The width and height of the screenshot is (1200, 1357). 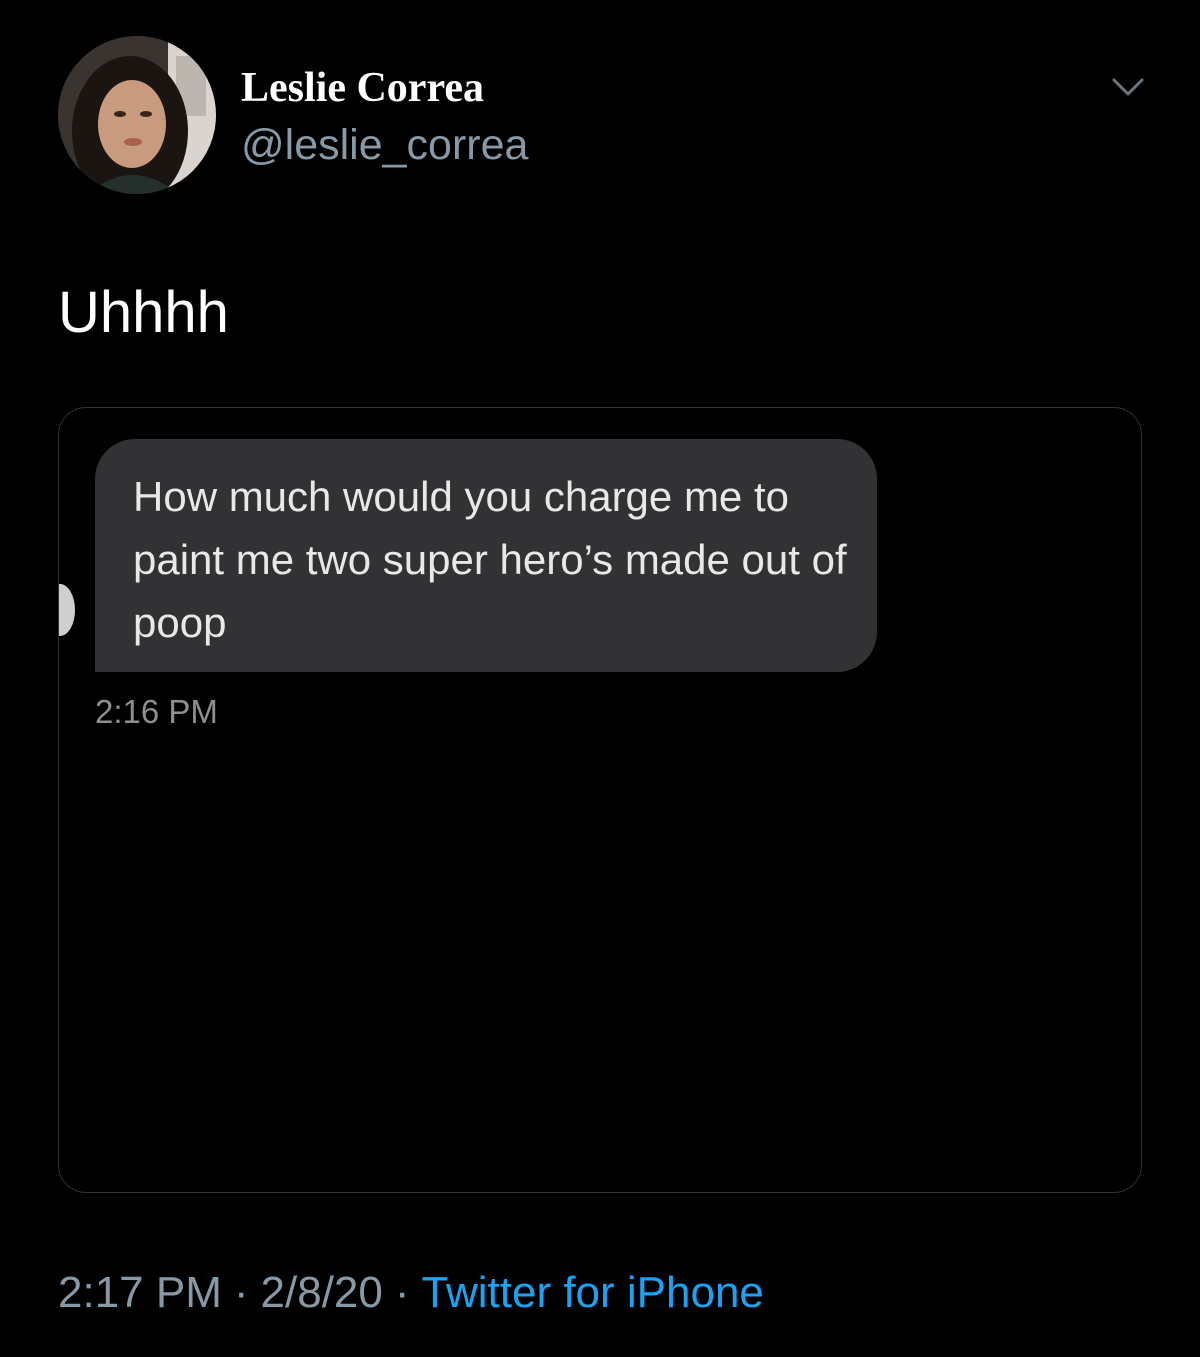 What do you see at coordinates (384, 145) in the screenshot?
I see `author-handle: @leslie_correa` at bounding box center [384, 145].